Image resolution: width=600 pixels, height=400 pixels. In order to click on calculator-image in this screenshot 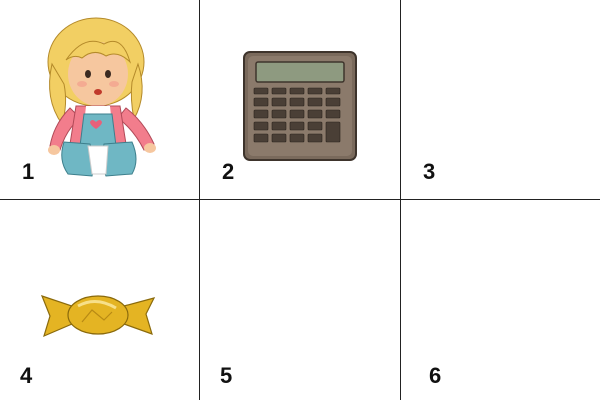, I will do `click(300, 106)`.